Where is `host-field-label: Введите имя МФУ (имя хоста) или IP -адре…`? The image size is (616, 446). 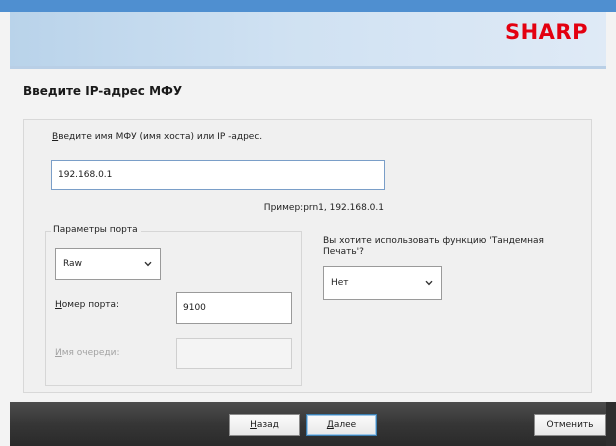 host-field-label: Введите имя МФУ (имя хоста) или IP -адре… is located at coordinates (157, 137).